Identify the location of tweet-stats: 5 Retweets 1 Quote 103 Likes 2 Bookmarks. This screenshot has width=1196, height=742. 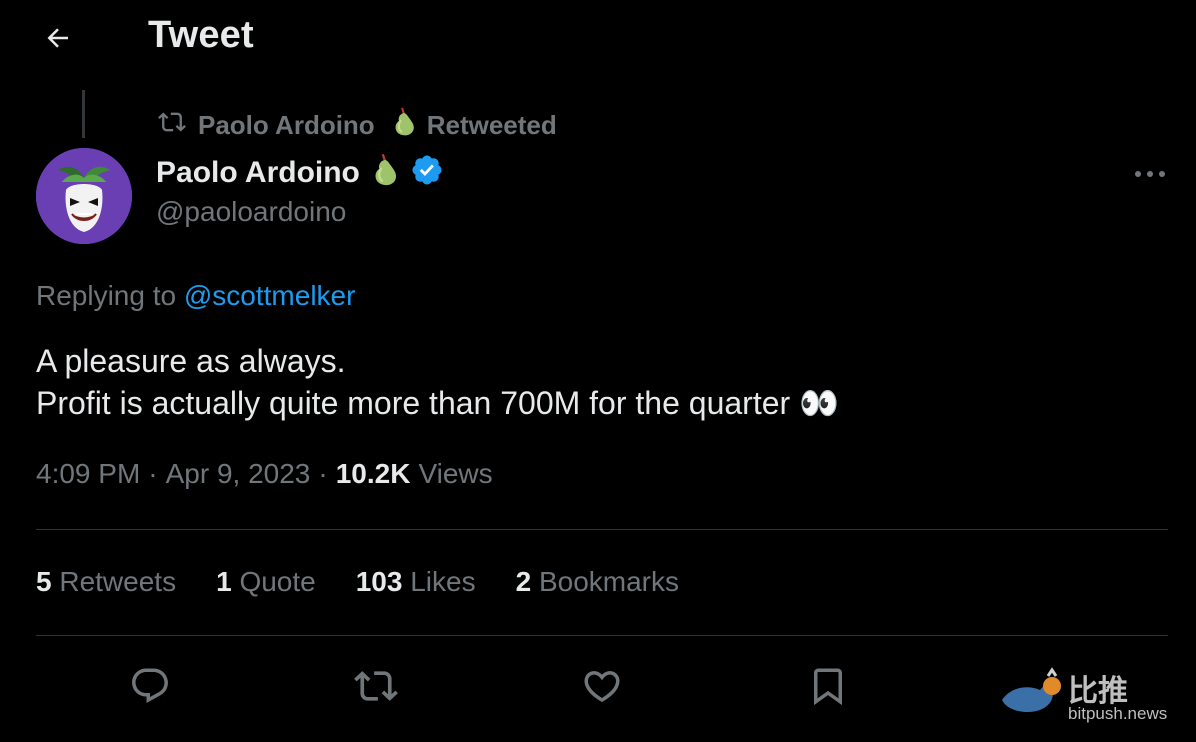
(357, 582).